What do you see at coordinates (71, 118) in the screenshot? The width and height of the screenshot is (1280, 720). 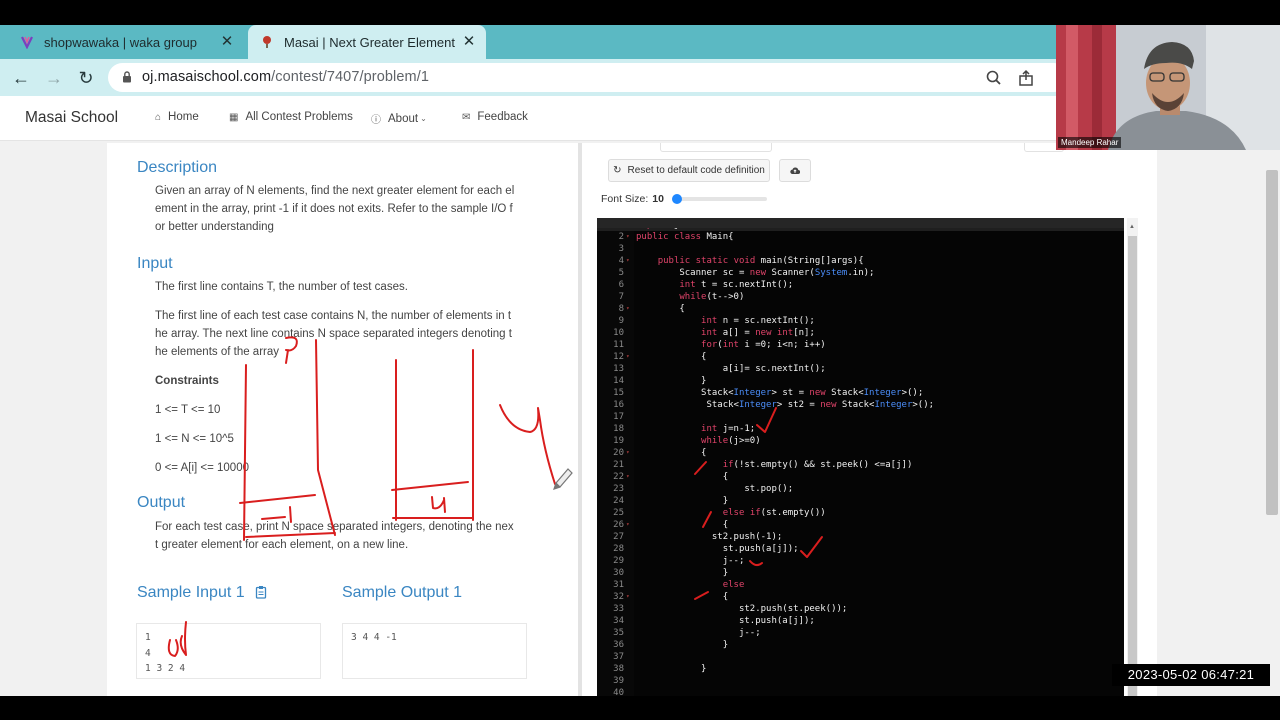 I see `site-brand: Masai School` at bounding box center [71, 118].